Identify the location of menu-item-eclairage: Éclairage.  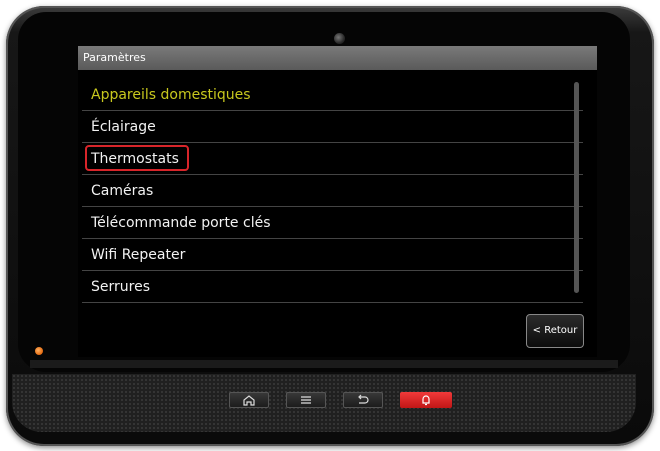
(332, 127).